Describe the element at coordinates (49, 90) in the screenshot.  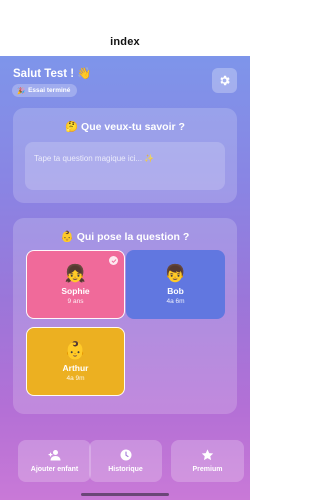
I see `status-label: Essai terminé` at that location.